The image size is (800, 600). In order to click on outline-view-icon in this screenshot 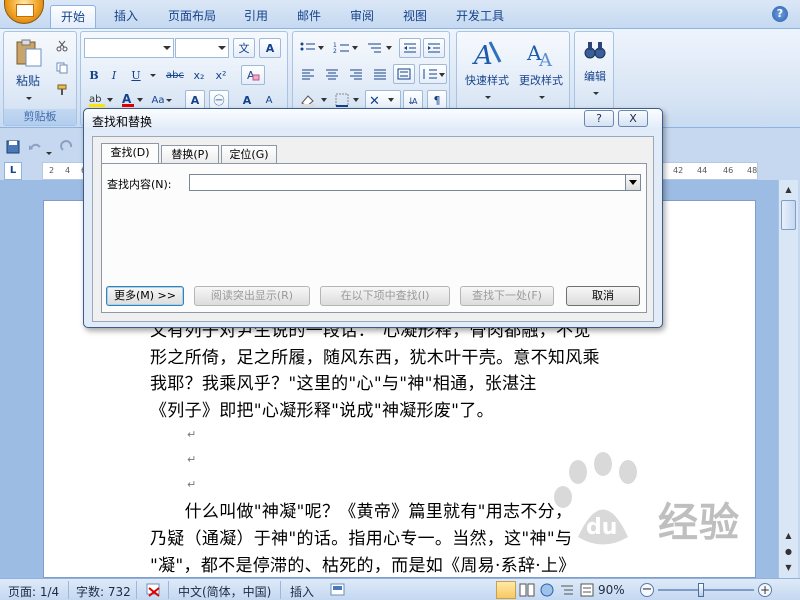, I will do `click(567, 590)`.